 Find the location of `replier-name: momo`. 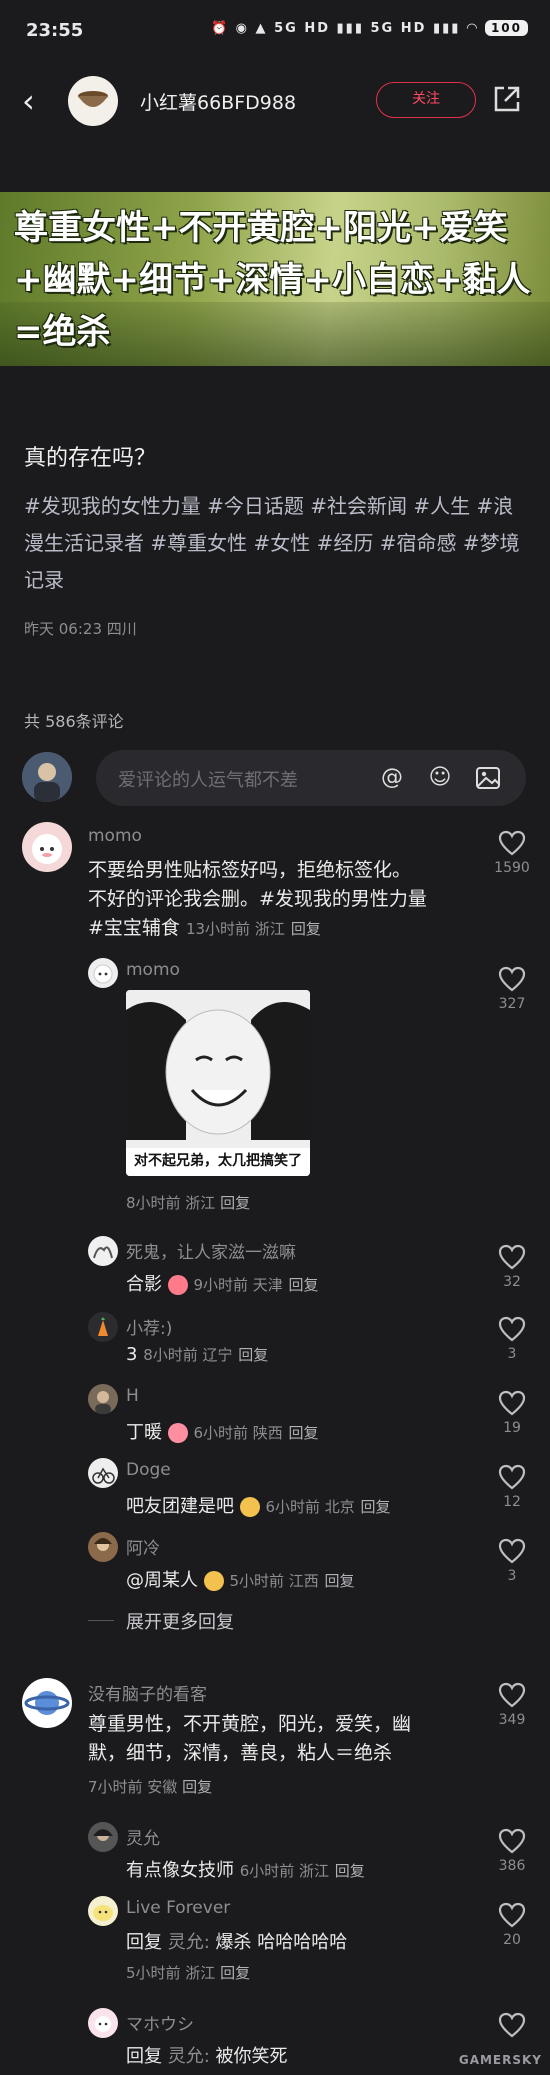

replier-name: momo is located at coordinates (153, 970).